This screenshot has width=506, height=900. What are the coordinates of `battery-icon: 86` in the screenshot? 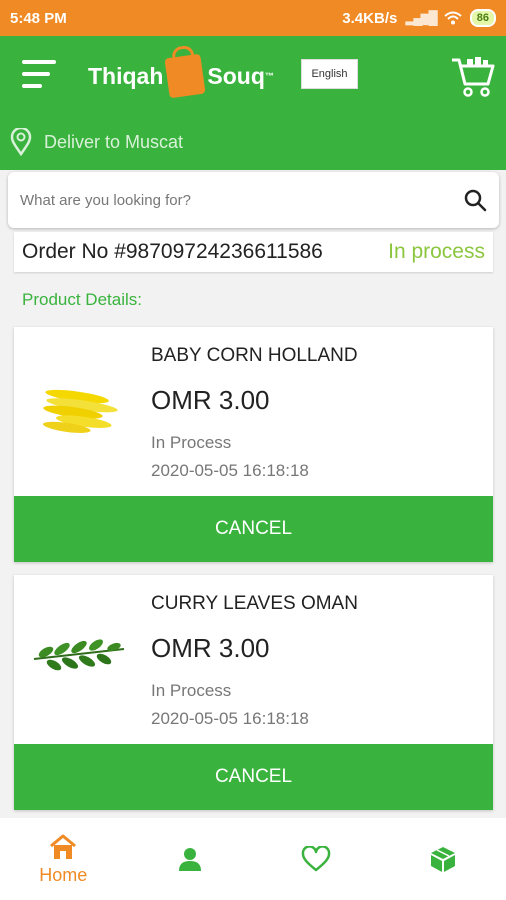 It's located at (482, 18).